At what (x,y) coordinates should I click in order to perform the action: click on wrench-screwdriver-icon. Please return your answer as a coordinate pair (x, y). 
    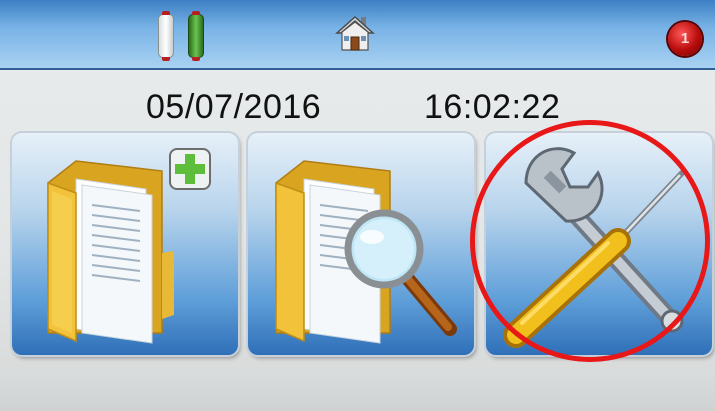
    Looking at the image, I should click on (594, 247).